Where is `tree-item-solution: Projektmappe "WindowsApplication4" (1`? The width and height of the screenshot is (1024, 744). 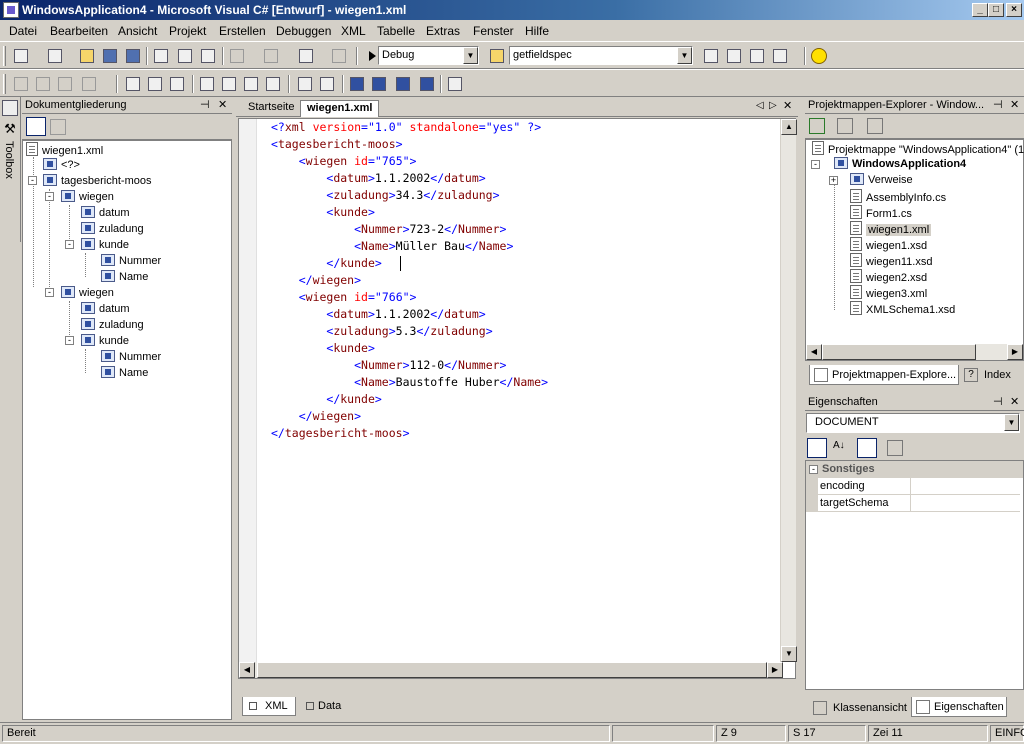
tree-item-solution: Projektmappe "WindowsApplication4" (1 is located at coordinates (918, 148).